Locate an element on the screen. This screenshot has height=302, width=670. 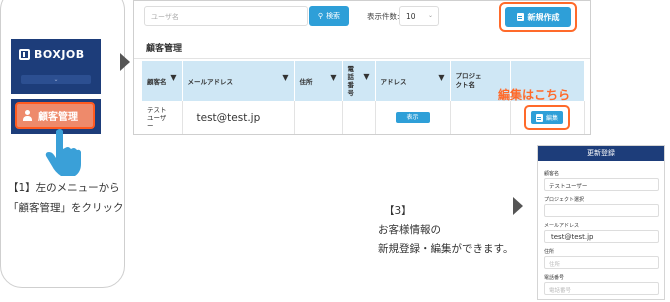
step1-instruction: 【1】左のメニューから 「顧客管理」をクリック is located at coordinates (66, 198).